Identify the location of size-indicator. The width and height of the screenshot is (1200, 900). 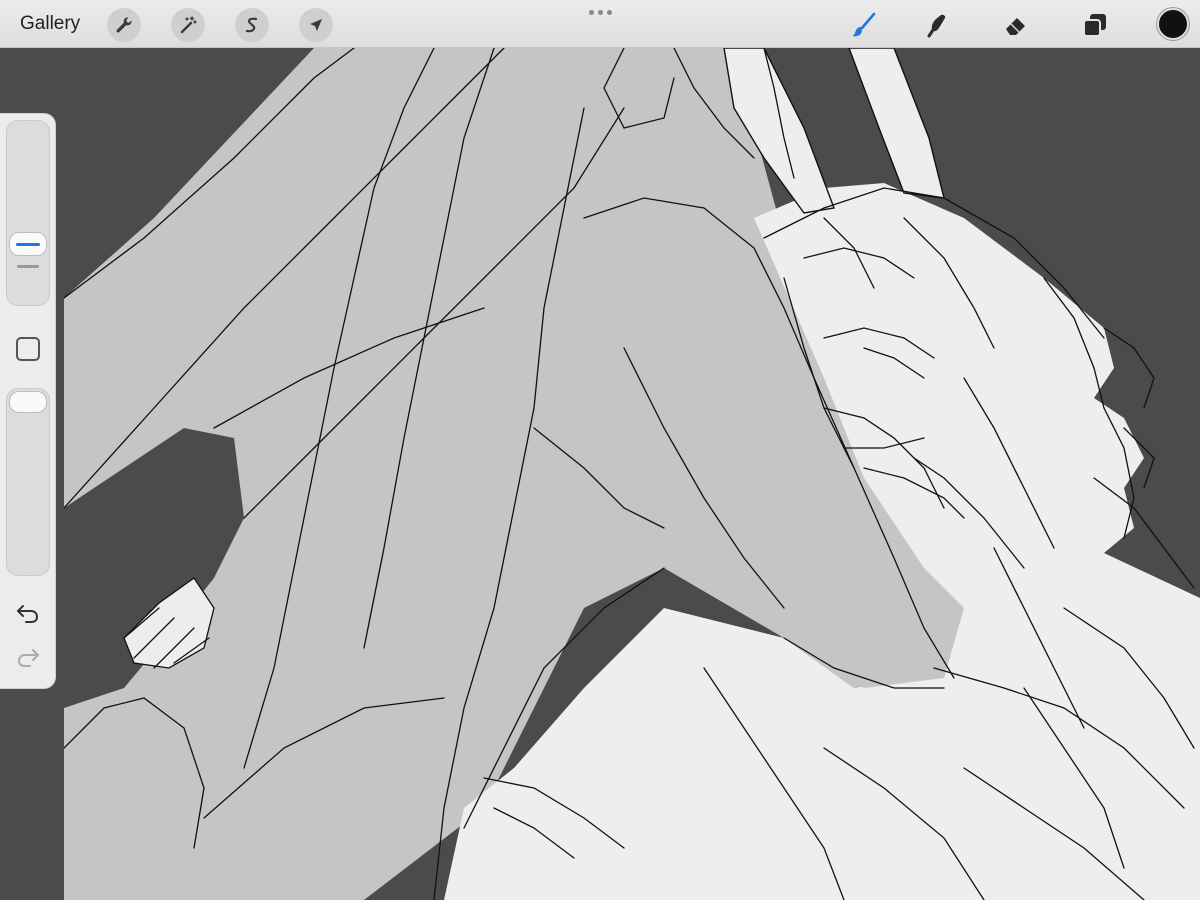
(28, 244).